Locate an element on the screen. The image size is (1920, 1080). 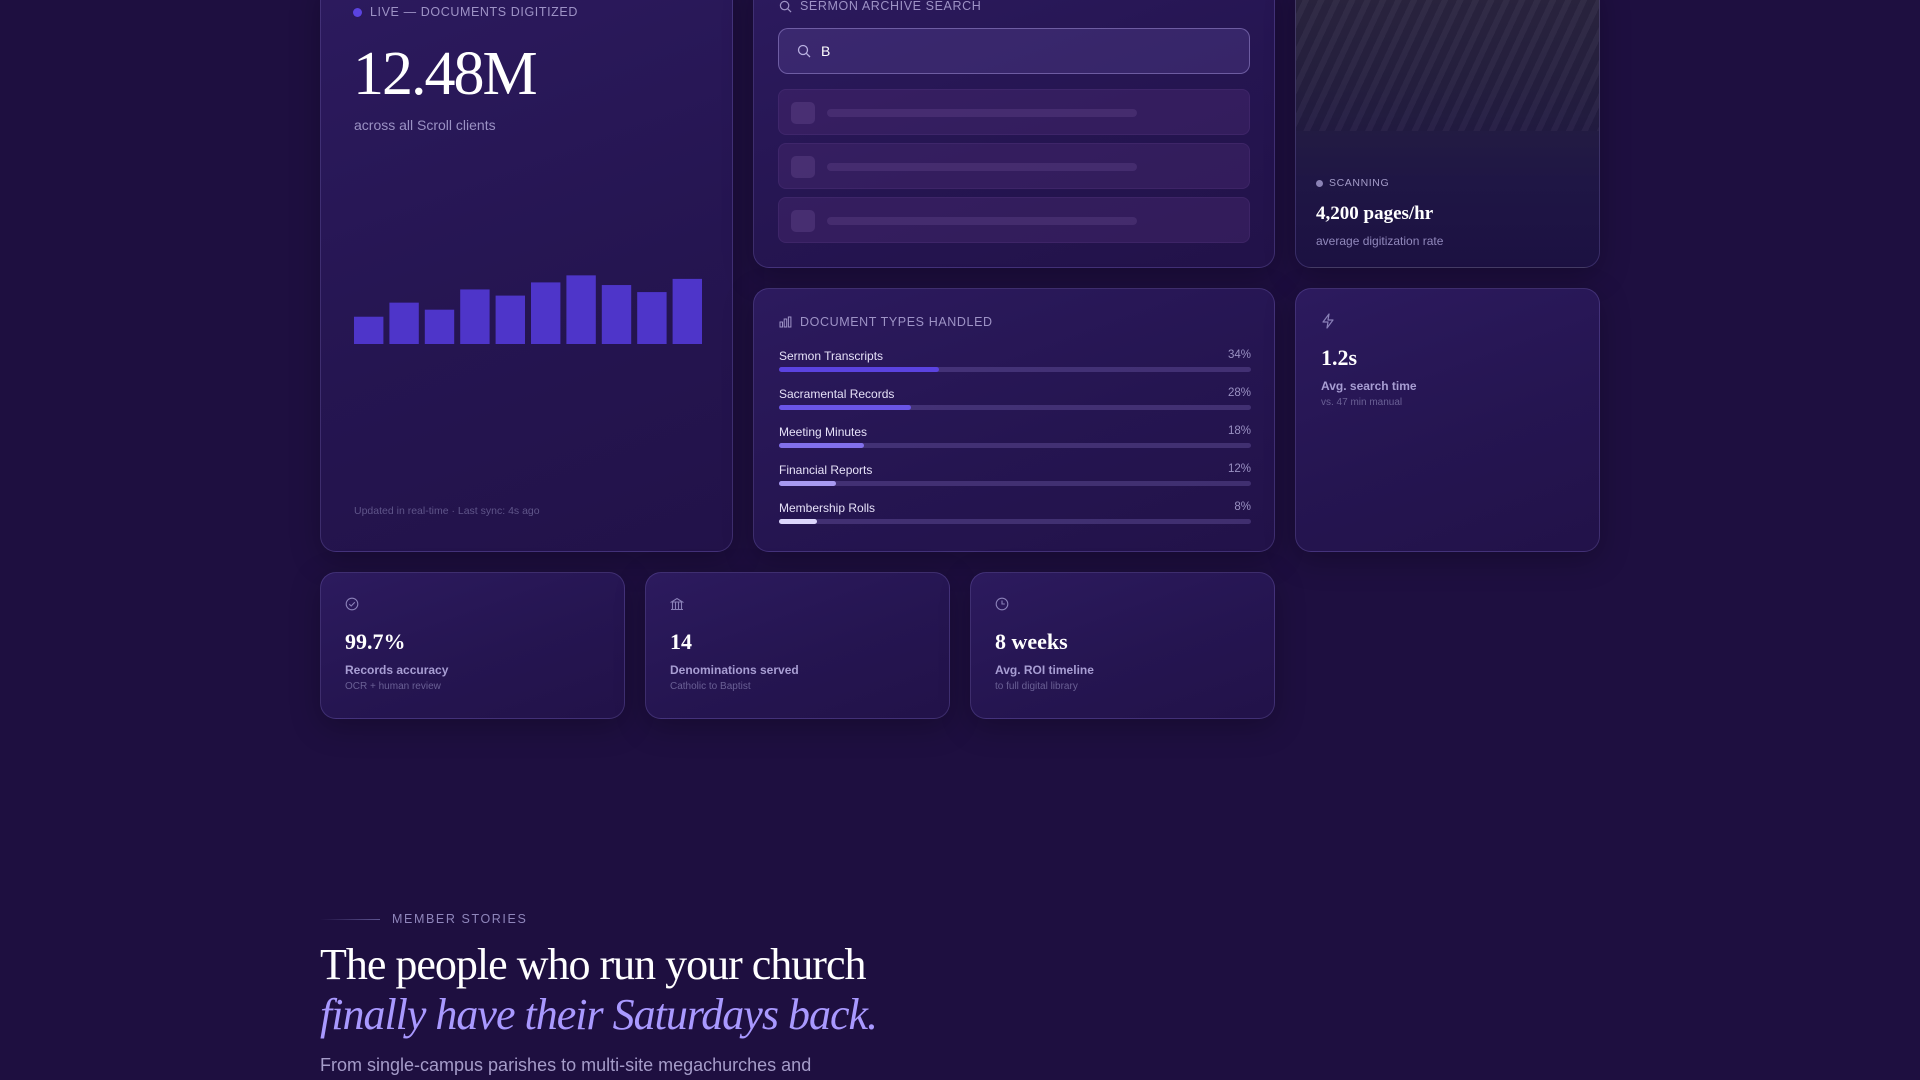
document-type-row: Membership Rolls 8% is located at coordinates (1015, 512).